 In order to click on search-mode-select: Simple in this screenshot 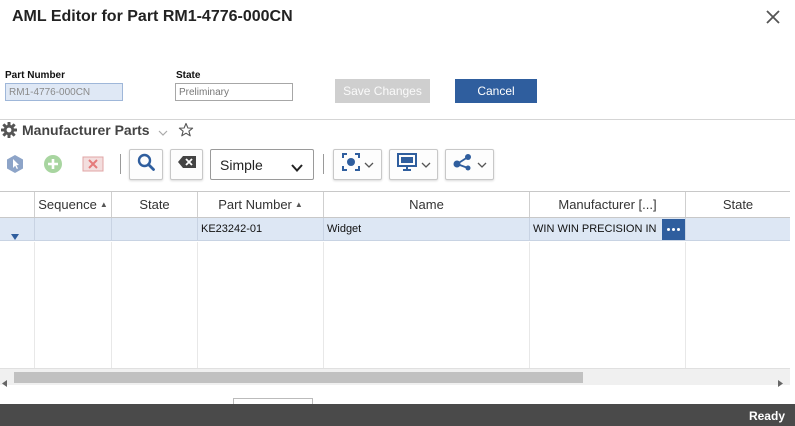, I will do `click(262, 164)`.